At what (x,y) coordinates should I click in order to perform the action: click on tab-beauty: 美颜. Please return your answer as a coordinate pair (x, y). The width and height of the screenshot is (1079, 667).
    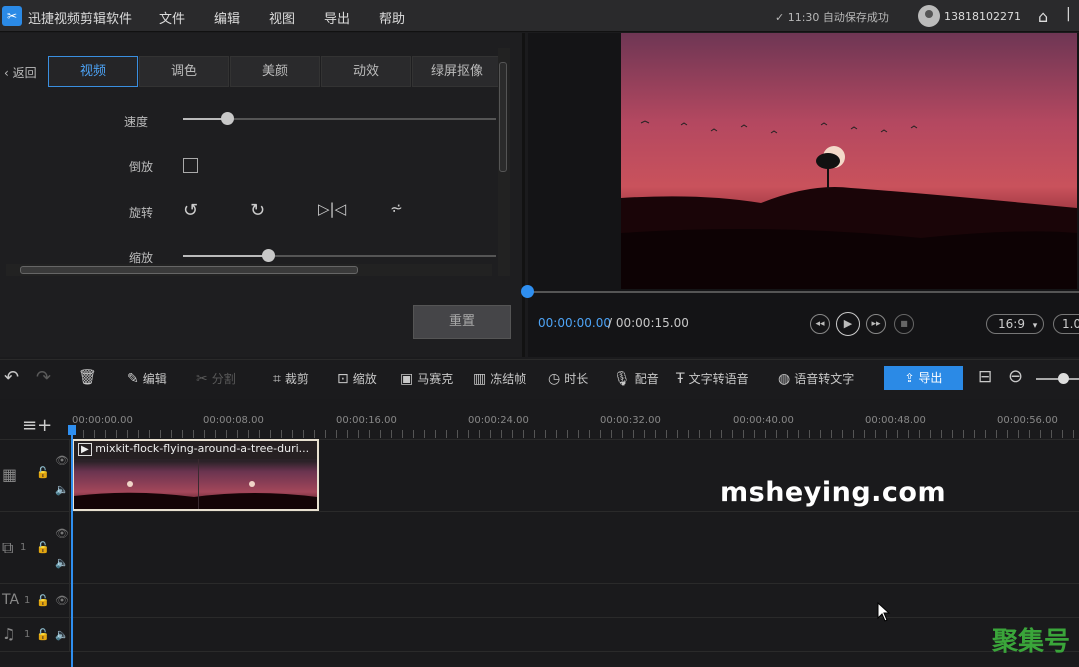
    Looking at the image, I should click on (275, 71).